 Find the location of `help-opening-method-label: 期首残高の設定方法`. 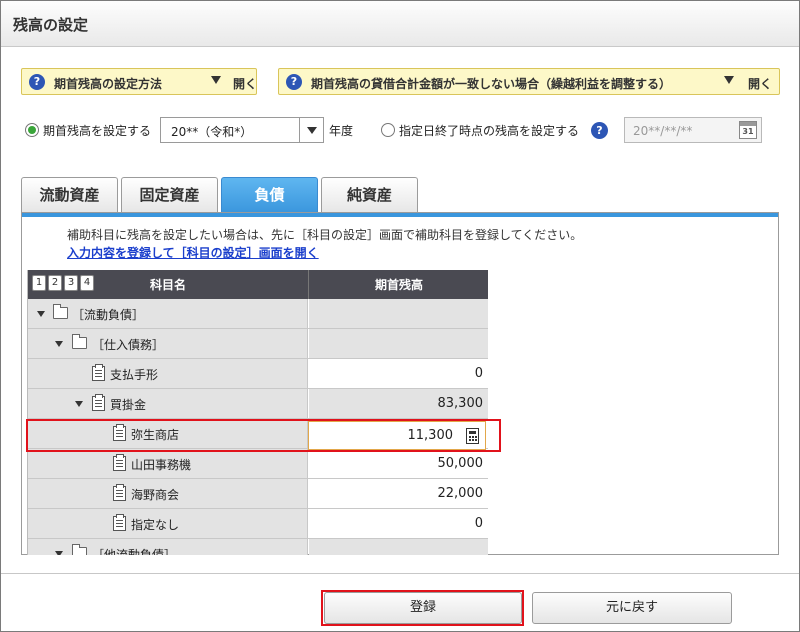

help-opening-method-label: 期首残高の設定方法 is located at coordinates (108, 84).